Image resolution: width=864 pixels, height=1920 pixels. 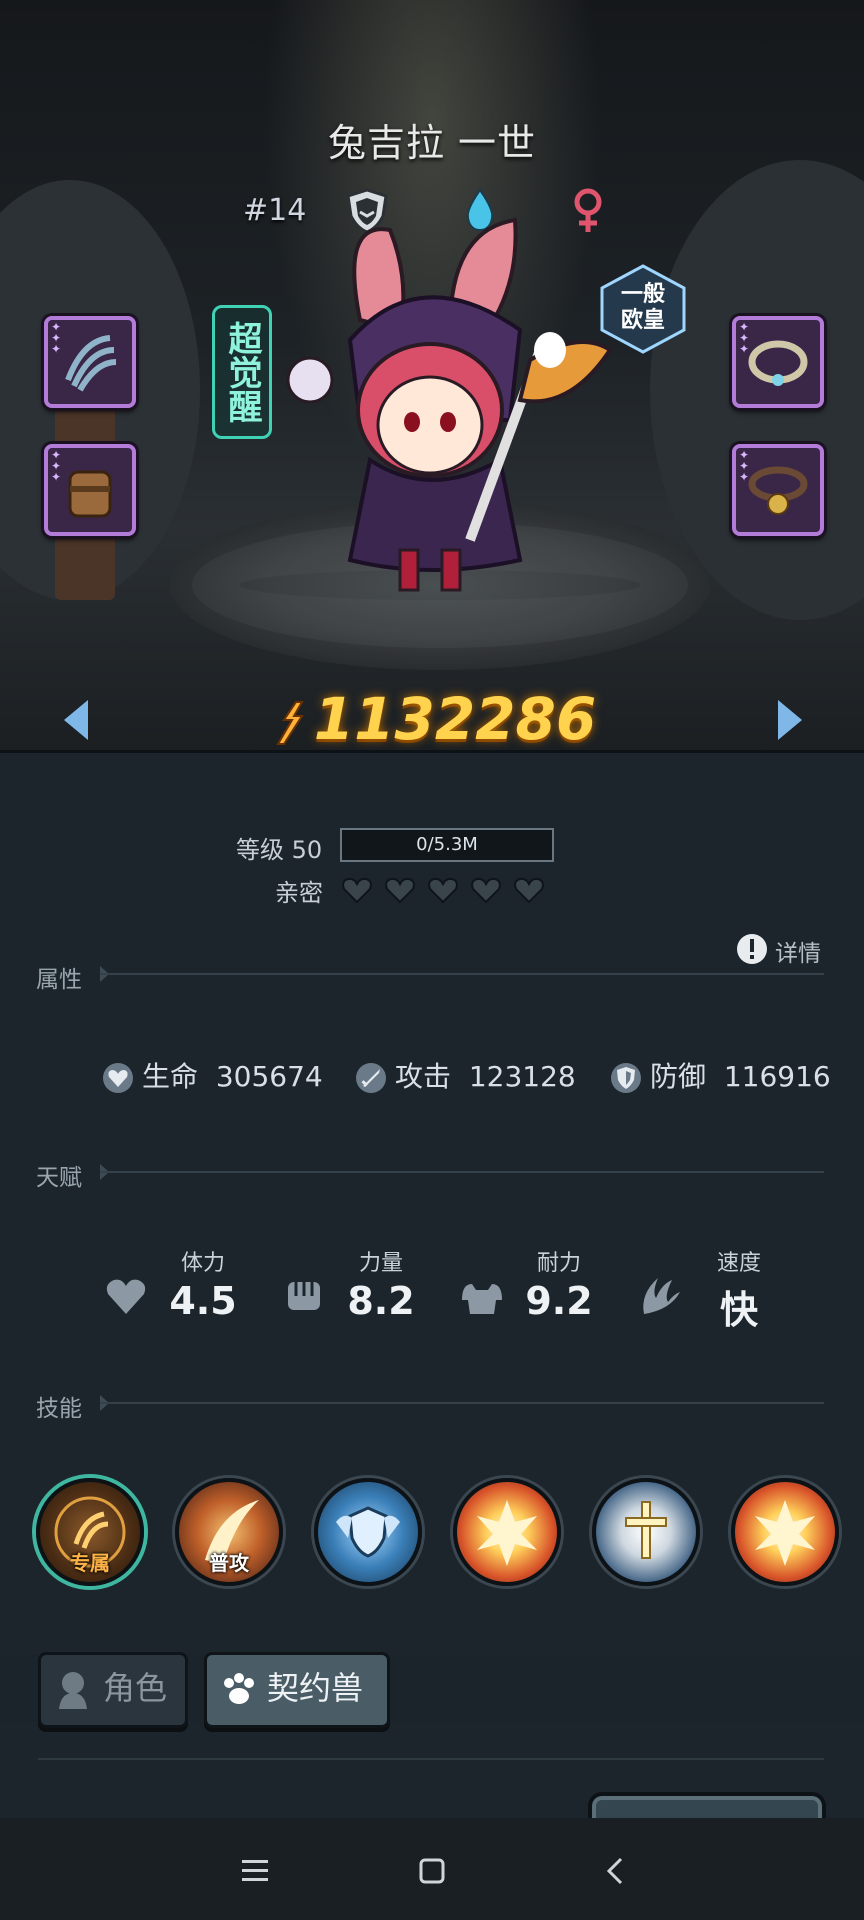 I want to click on shield-wing-icon, so click(x=368, y=1532).